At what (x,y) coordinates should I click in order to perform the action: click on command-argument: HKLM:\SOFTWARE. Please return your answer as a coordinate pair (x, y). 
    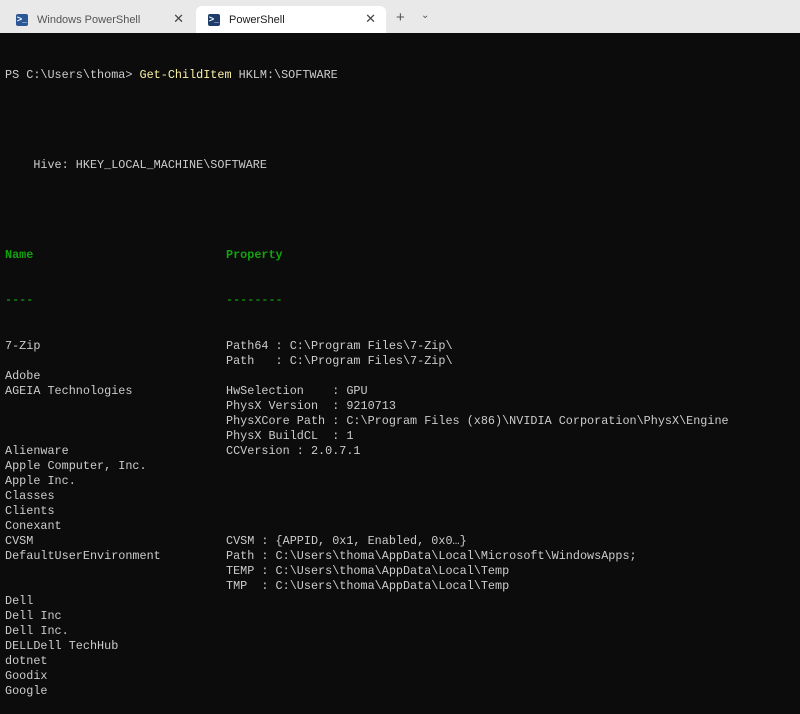
    Looking at the image, I should click on (284, 75).